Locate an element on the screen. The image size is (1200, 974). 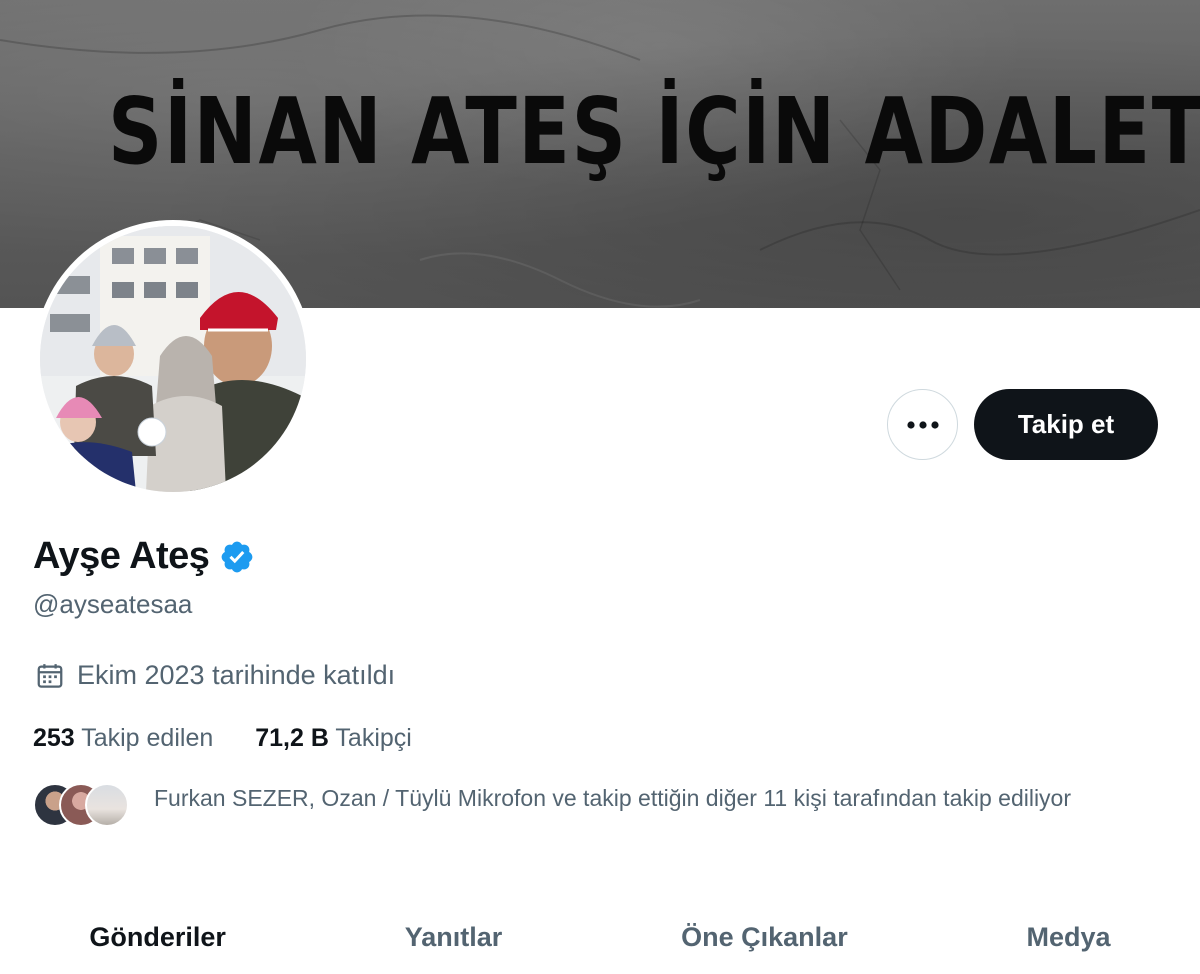
following-link: 253 Takip edilen is located at coordinates (123, 738).